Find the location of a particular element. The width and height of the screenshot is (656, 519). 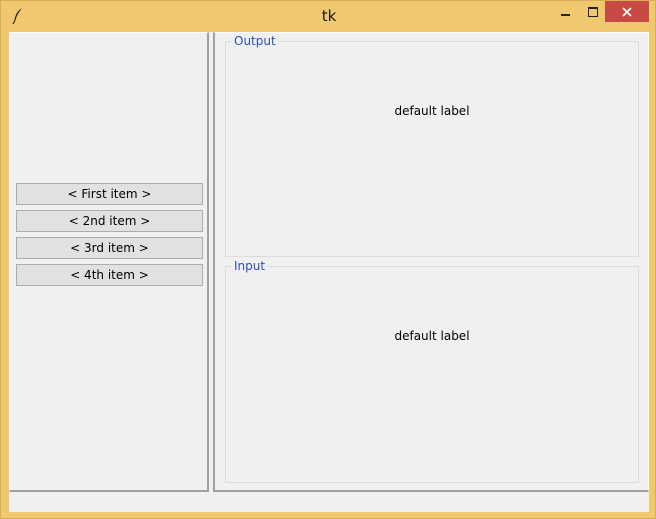

input-label: default label is located at coordinates (432, 336).